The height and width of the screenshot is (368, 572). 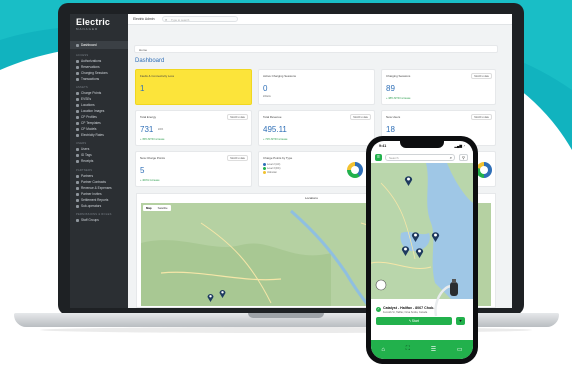 What do you see at coordinates (265, 88) in the screenshot?
I see `active-sessions-value: 0` at bounding box center [265, 88].